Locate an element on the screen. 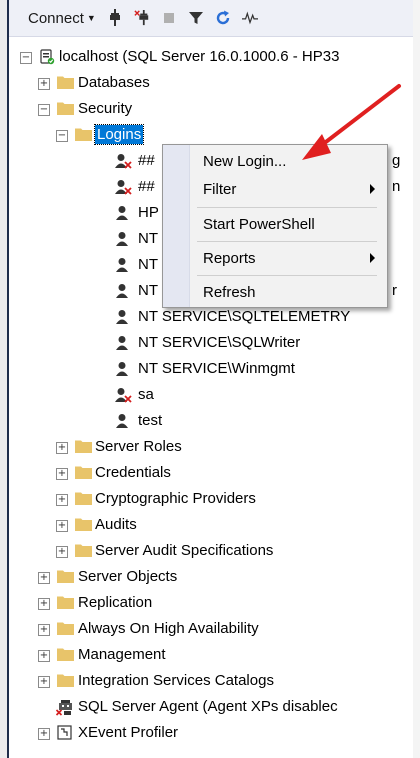 The image size is (420, 758). replication-label: Replication is located at coordinates (115, 602).